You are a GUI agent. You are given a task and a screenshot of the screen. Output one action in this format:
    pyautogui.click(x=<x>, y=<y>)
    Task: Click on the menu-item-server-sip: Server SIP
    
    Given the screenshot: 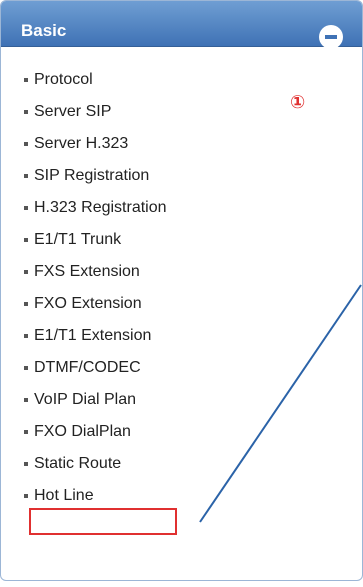 What is the action you would take?
    pyautogui.click(x=121, y=119)
    